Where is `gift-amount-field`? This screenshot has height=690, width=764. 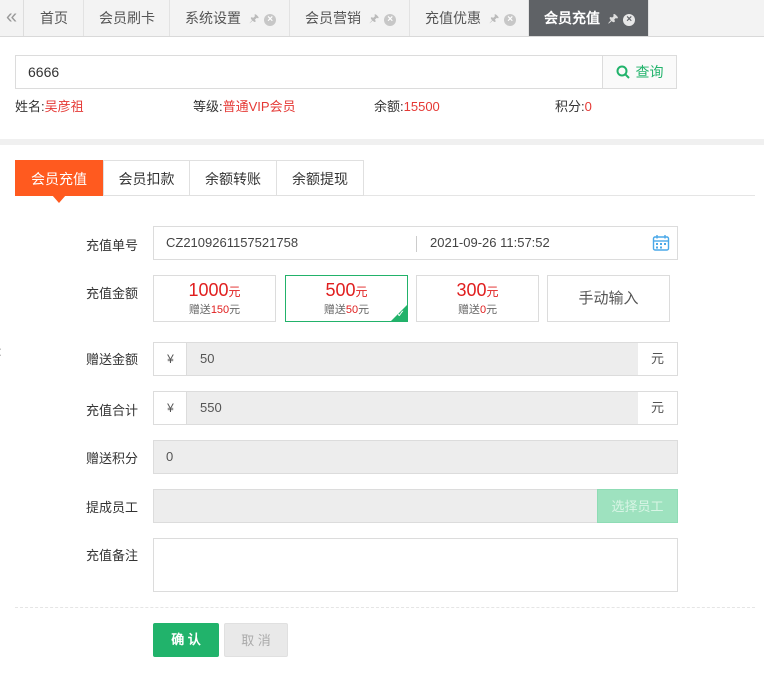 gift-amount-field is located at coordinates (412, 359).